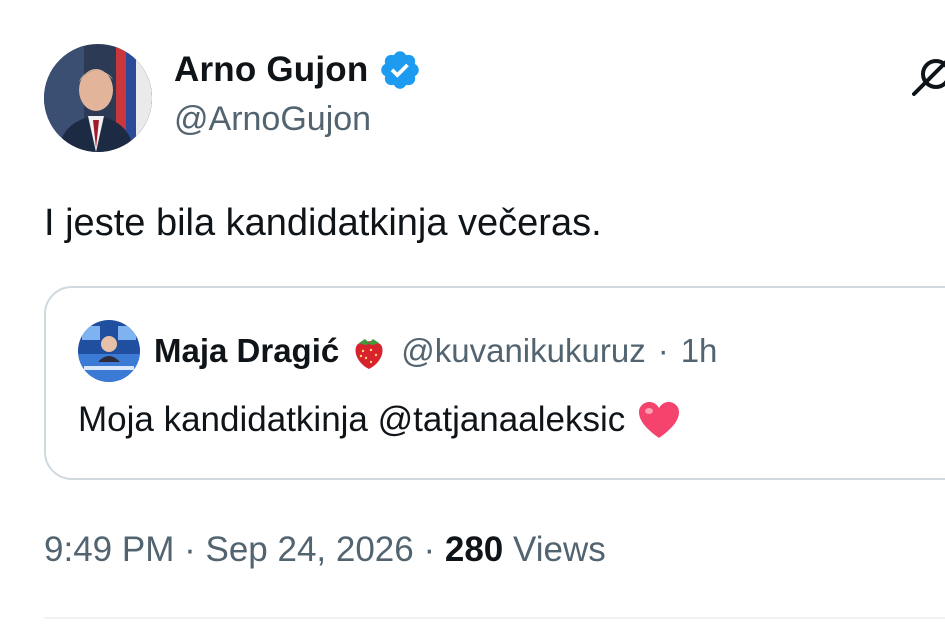 The image size is (945, 624). I want to click on tweet-text: I jeste bila kandidatkinja večeras., so click(323, 223).